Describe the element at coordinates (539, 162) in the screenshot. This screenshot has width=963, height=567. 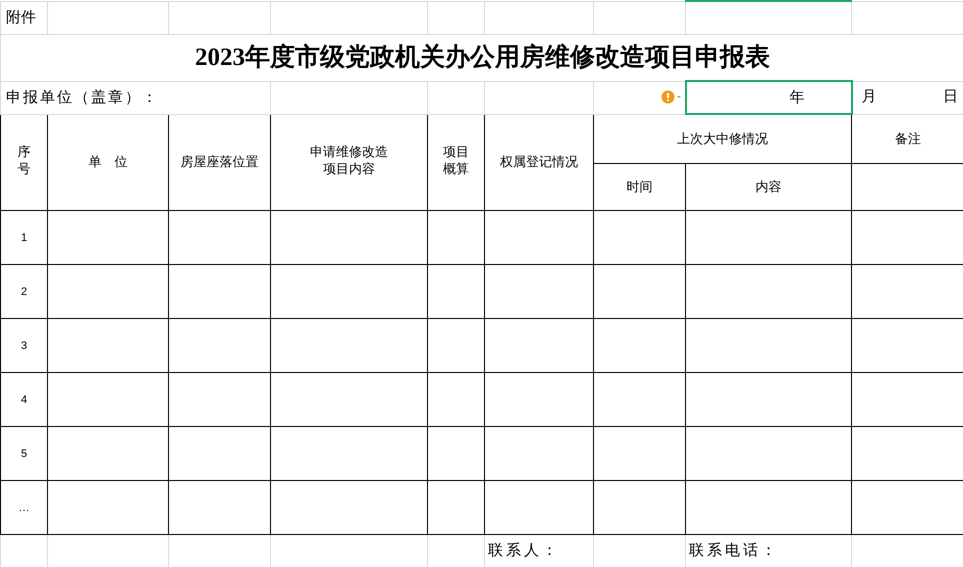
I see `ownership-header: 权属登记情况` at that location.